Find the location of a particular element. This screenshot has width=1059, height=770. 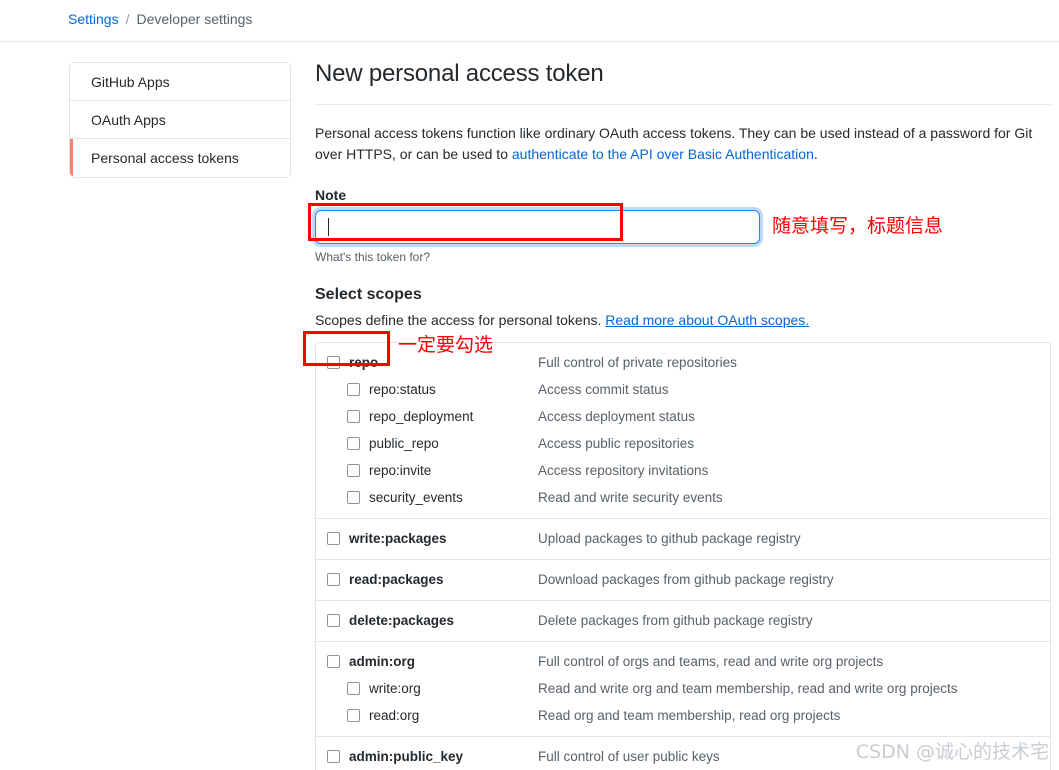

scope-description: Full control of private repositories is located at coordinates (637, 362).